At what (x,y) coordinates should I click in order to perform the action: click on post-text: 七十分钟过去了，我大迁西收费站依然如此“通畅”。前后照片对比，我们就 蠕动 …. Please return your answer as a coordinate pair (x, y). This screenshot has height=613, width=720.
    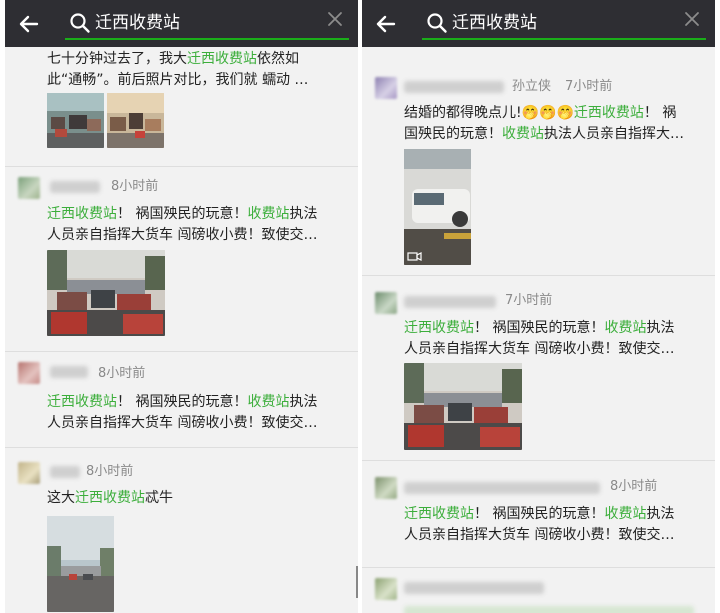
    Looking at the image, I should click on (197, 70).